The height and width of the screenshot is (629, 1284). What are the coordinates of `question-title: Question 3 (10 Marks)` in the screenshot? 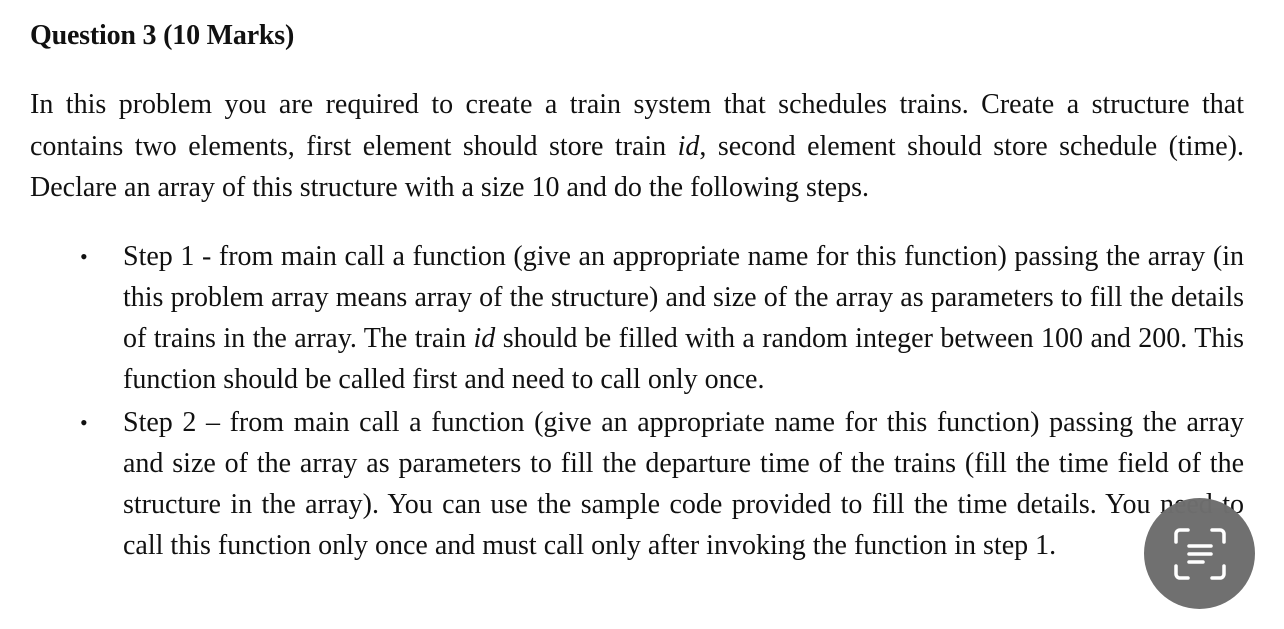 It's located at (162, 35).